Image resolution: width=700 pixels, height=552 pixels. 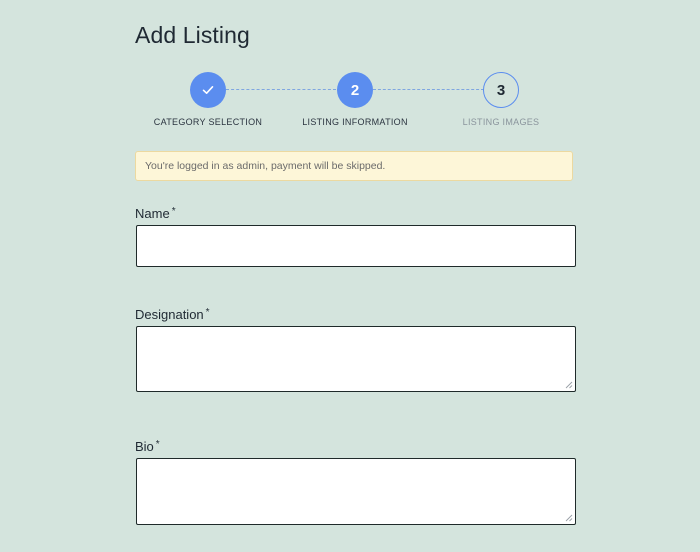 I want to click on check-icon, so click(x=208, y=90).